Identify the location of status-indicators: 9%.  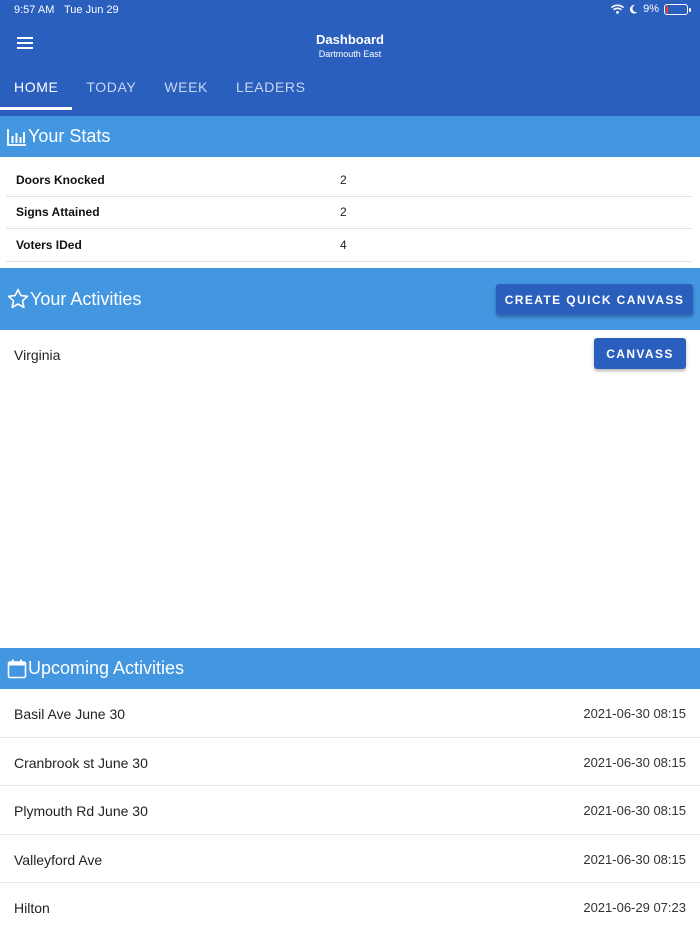
(651, 9).